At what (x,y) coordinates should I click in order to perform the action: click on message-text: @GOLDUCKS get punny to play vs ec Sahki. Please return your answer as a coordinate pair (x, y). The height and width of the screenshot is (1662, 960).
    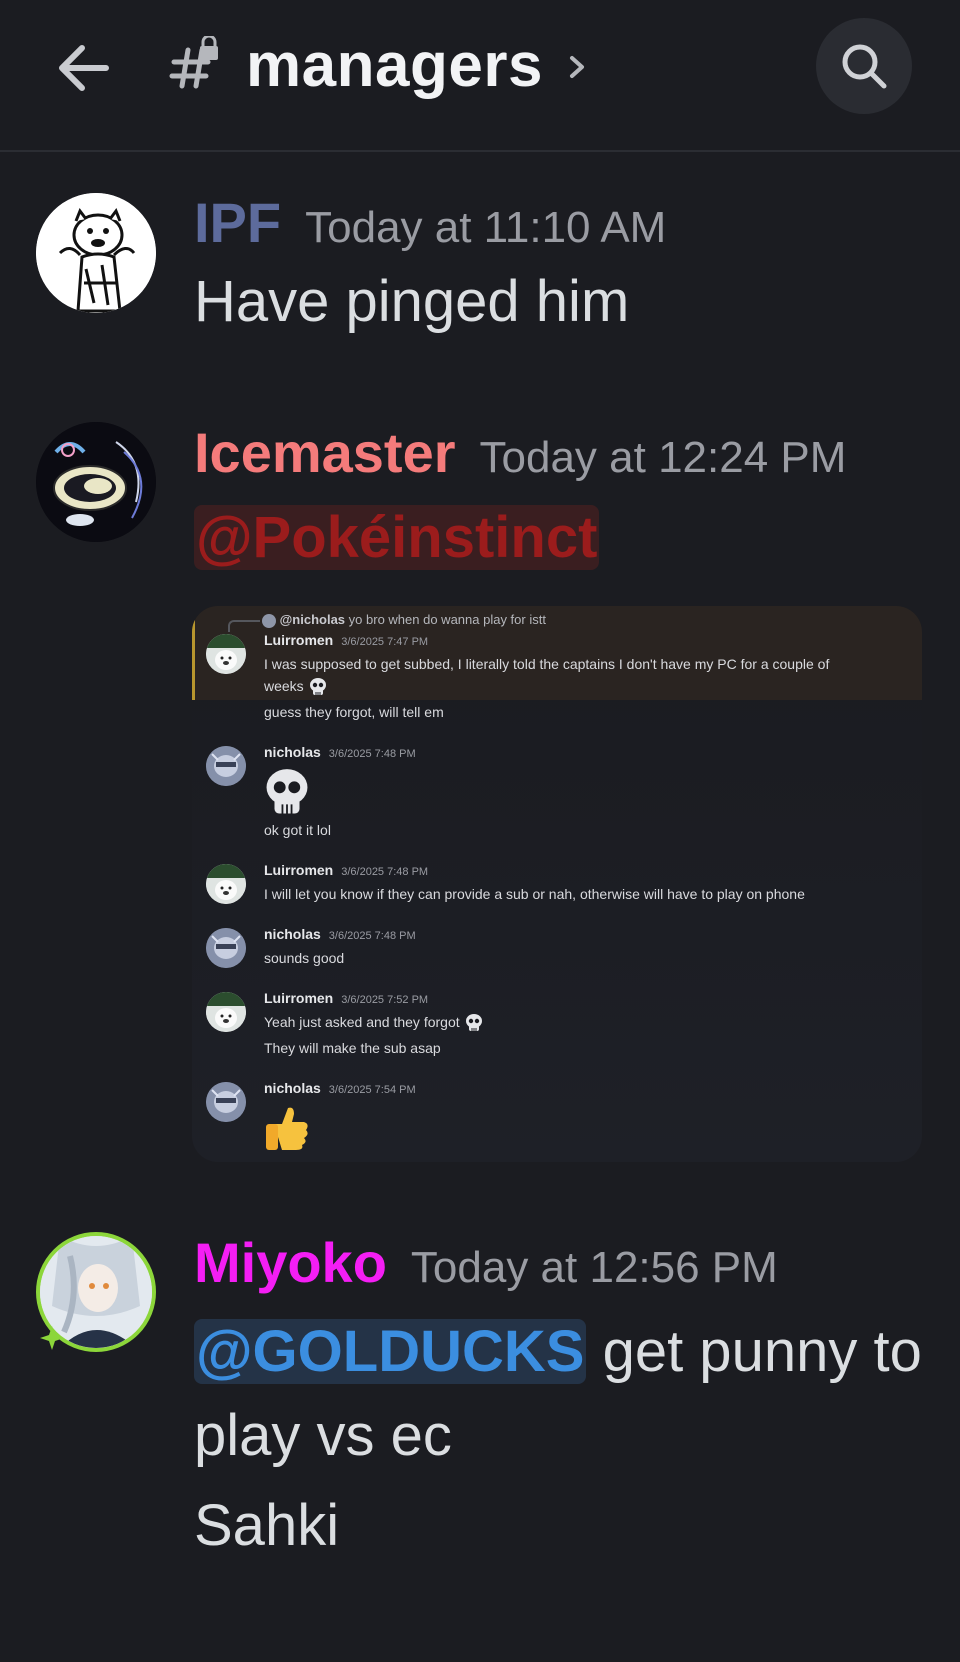
    Looking at the image, I should click on (564, 1439).